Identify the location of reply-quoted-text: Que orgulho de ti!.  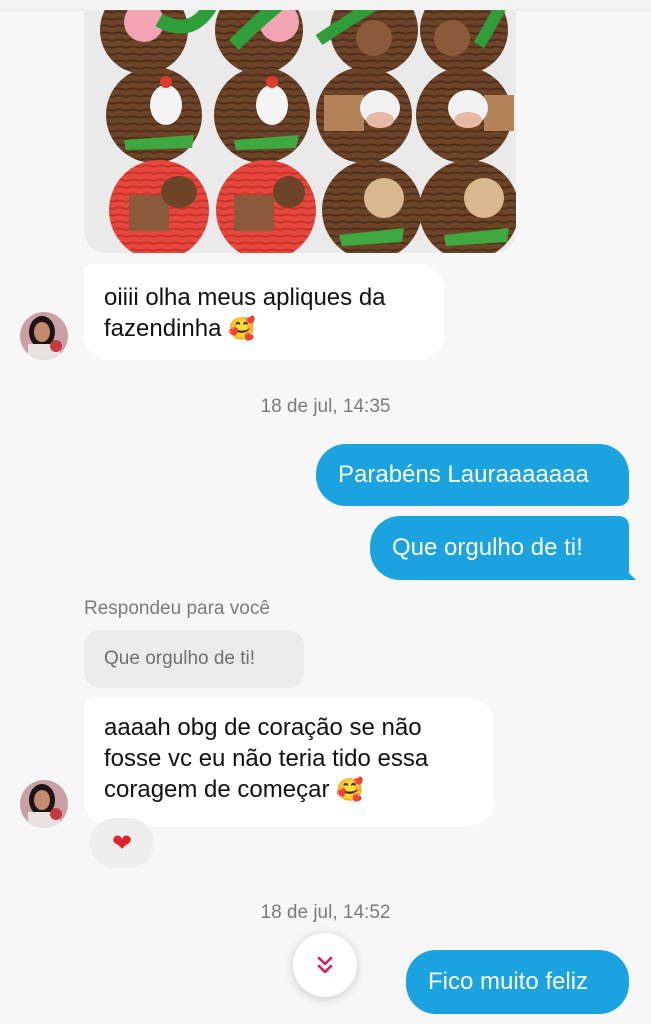
(180, 658).